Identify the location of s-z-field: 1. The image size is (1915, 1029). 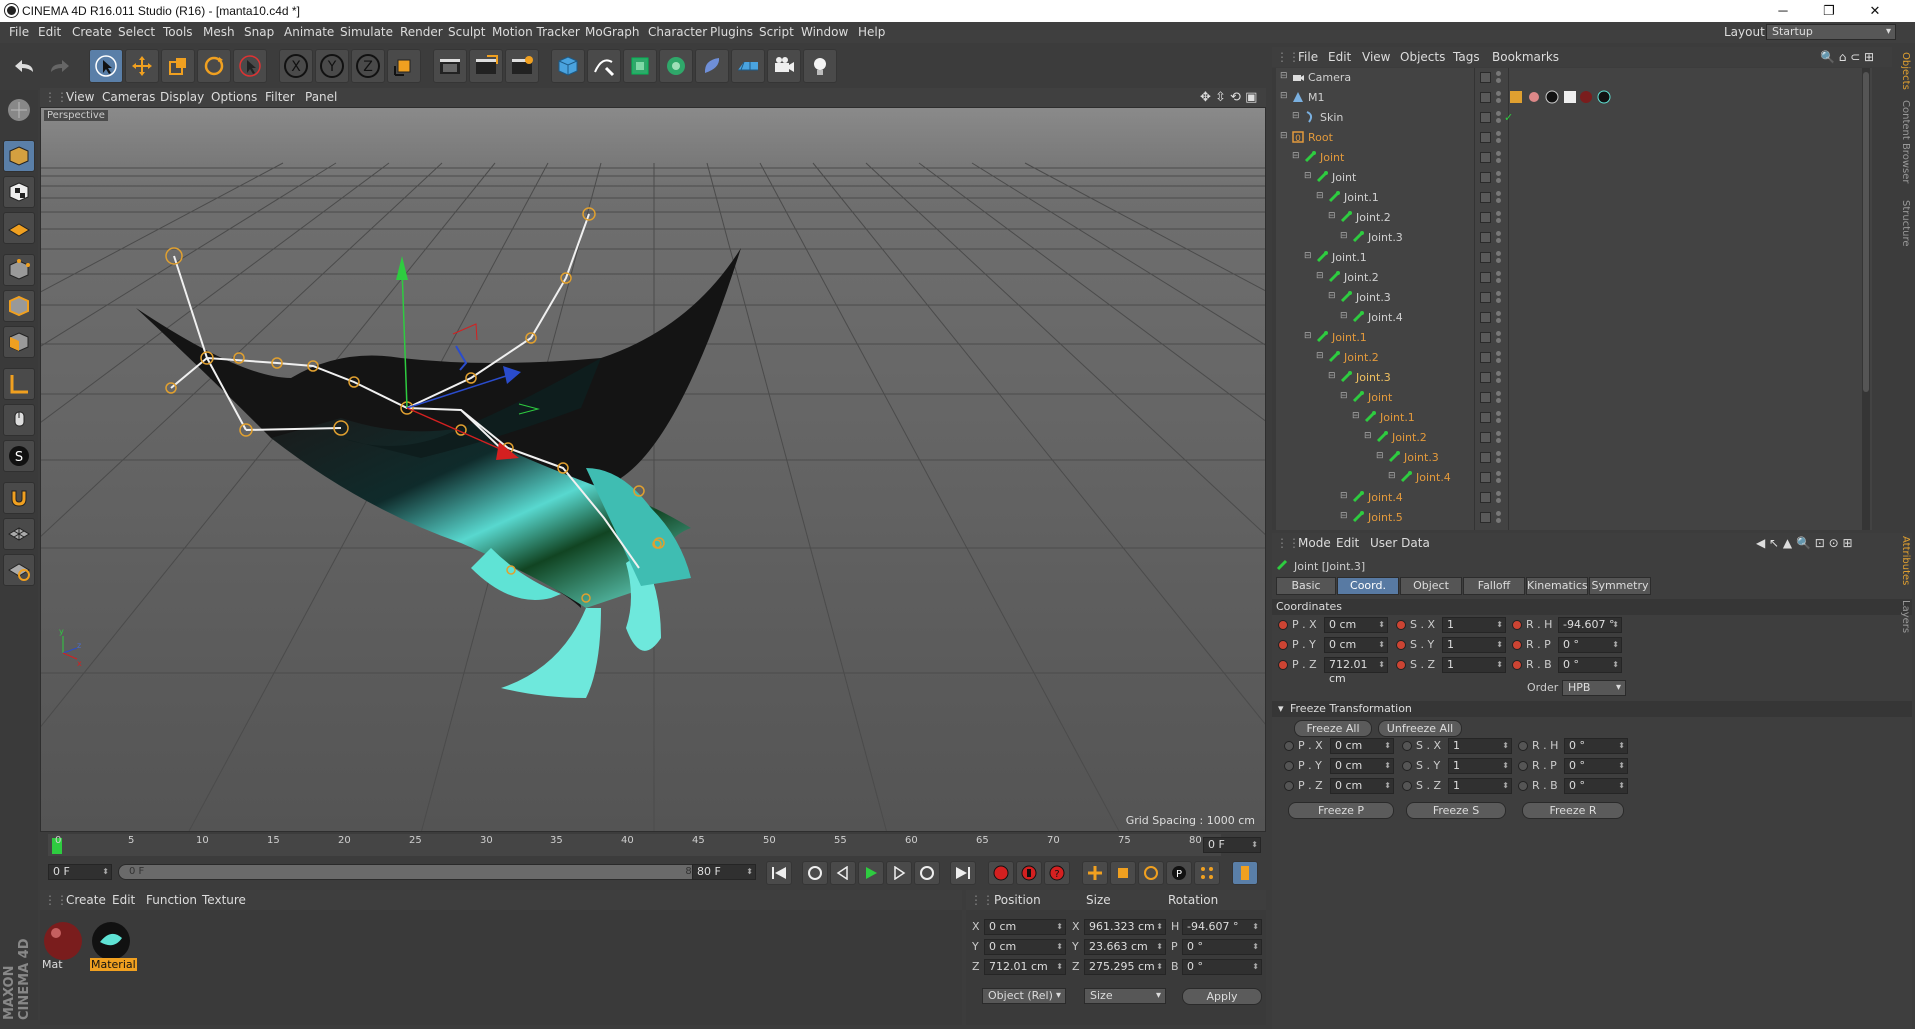
(1474, 665).